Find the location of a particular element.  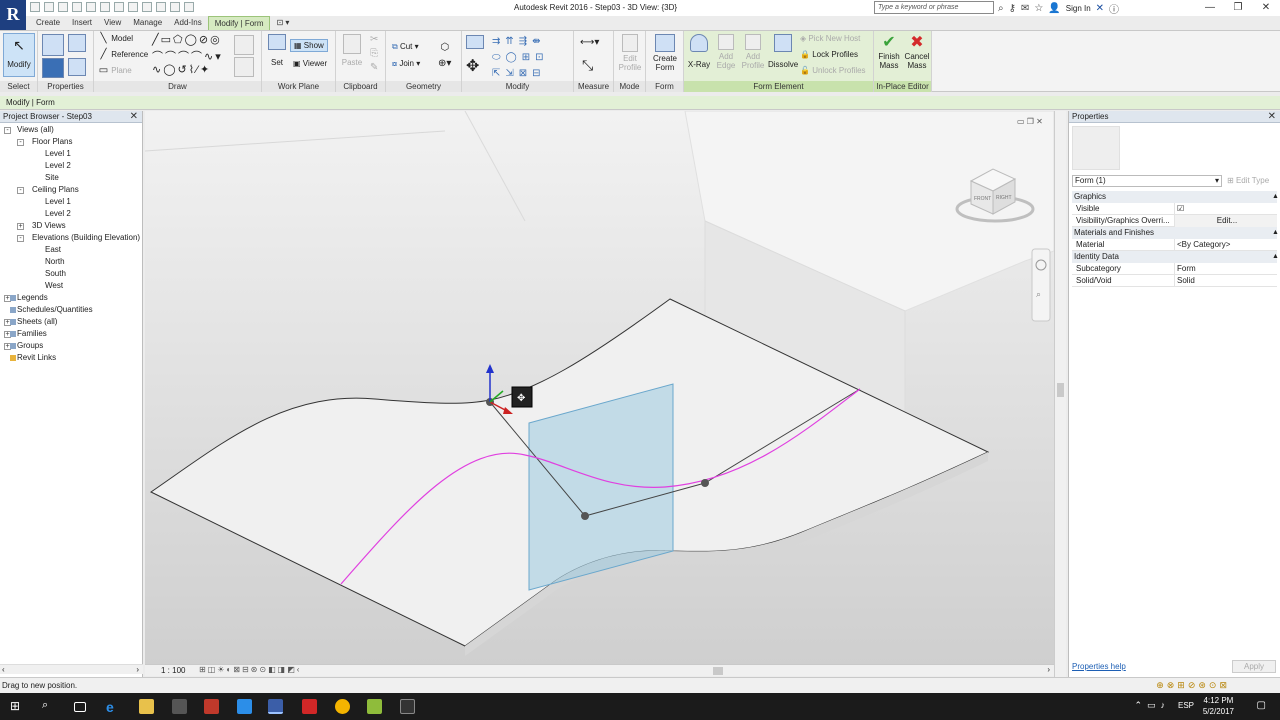

tab-add-ins: Add-Ins is located at coordinates (188, 23).